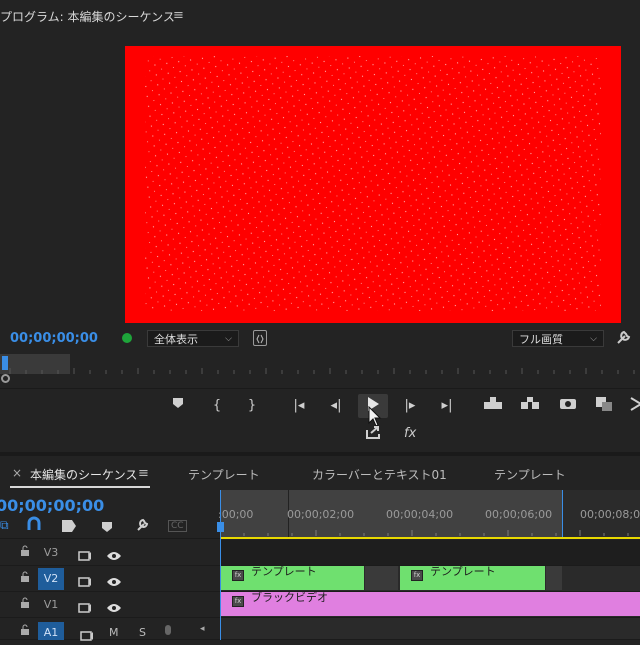 The height and width of the screenshot is (645, 640). What do you see at coordinates (236, 514) in the screenshot?
I see `ruler-label: :00;00` at bounding box center [236, 514].